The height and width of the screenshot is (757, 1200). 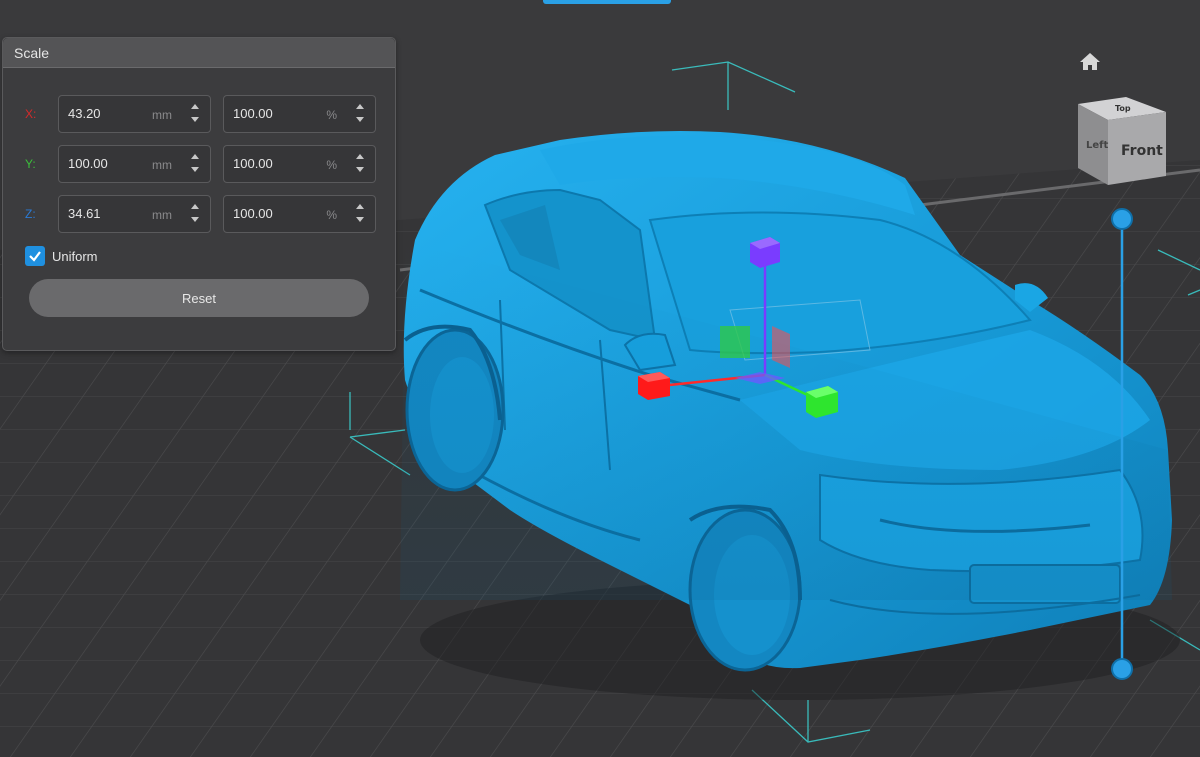 I want to click on reset-button-label: Reset, so click(x=199, y=298).